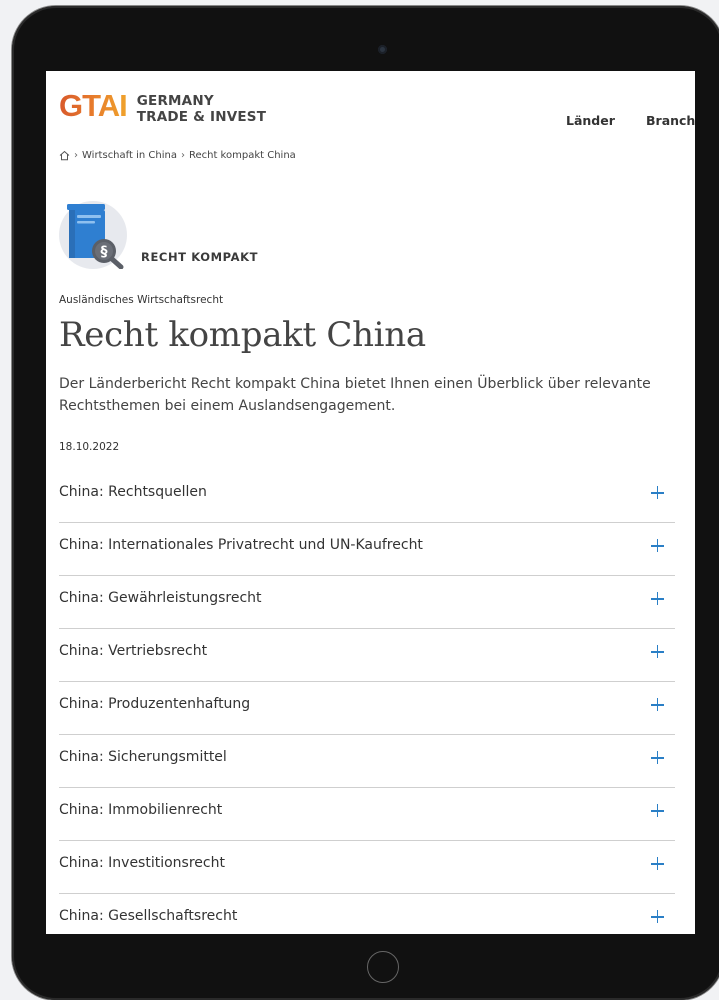 This screenshot has width=719, height=1000. I want to click on accordion-item-label: China: Sicherungsmittel, so click(143, 757).